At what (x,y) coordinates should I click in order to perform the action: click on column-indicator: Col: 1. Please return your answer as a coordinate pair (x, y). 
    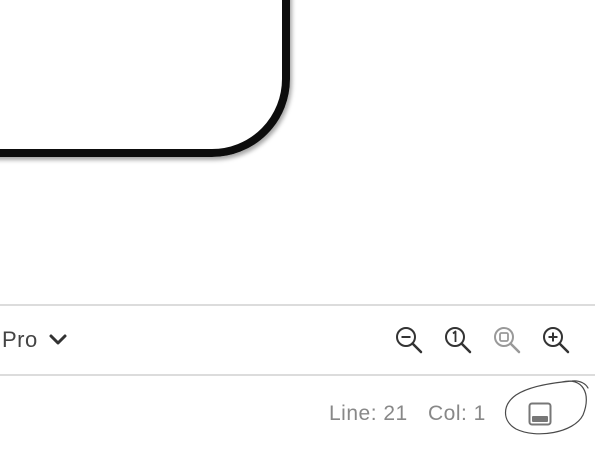
    Looking at the image, I should click on (457, 413).